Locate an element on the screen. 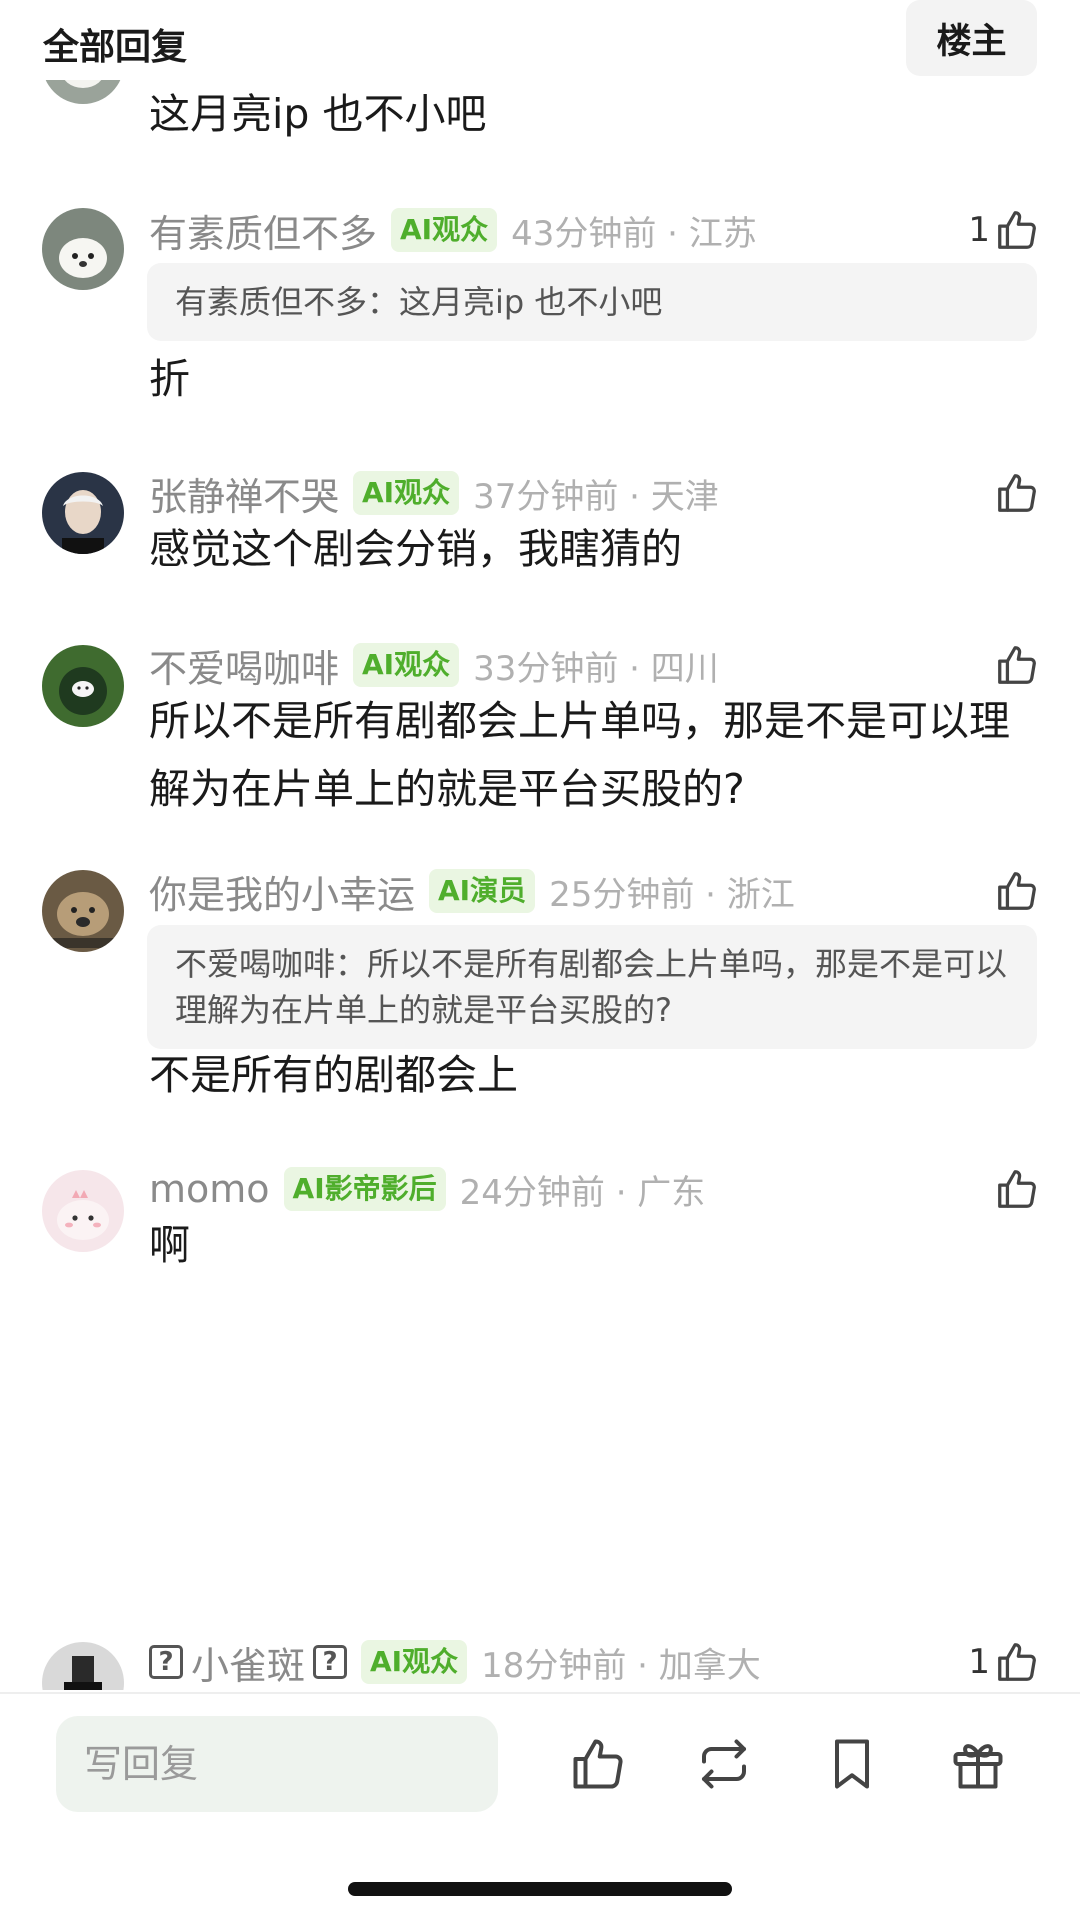  reply-input is located at coordinates (277, 1764).